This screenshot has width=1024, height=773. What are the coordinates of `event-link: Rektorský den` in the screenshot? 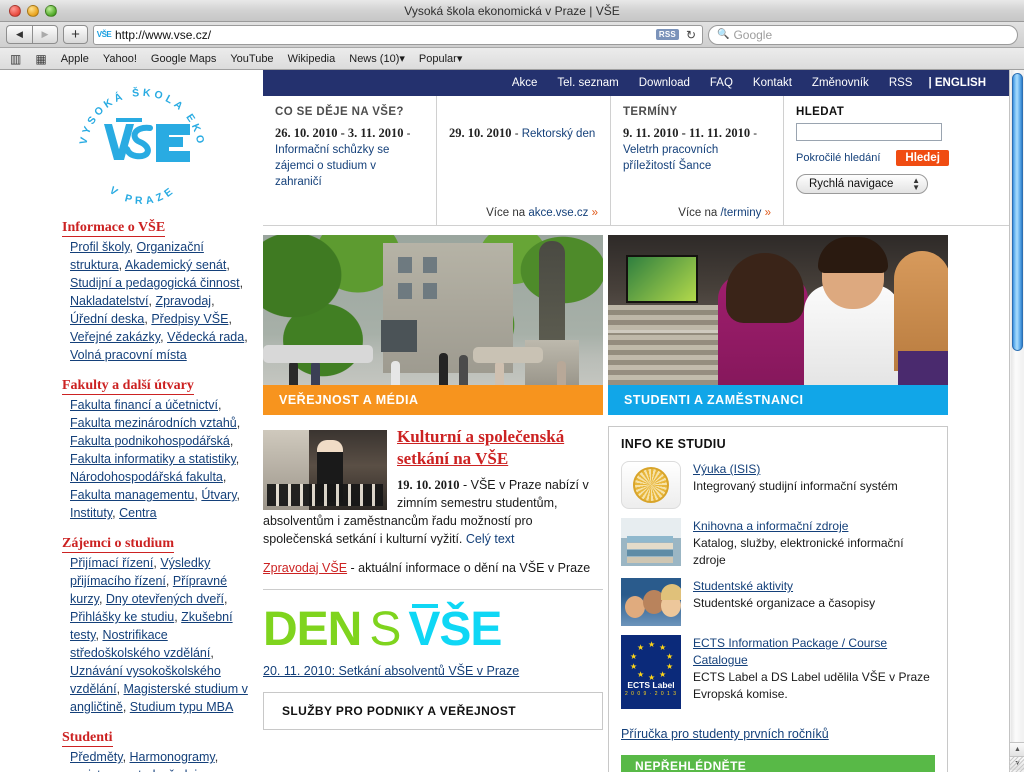 It's located at (559, 134).